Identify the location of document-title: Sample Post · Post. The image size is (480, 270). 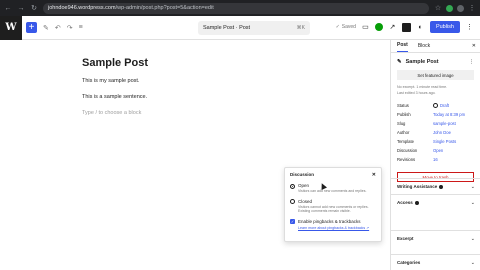
(227, 28).